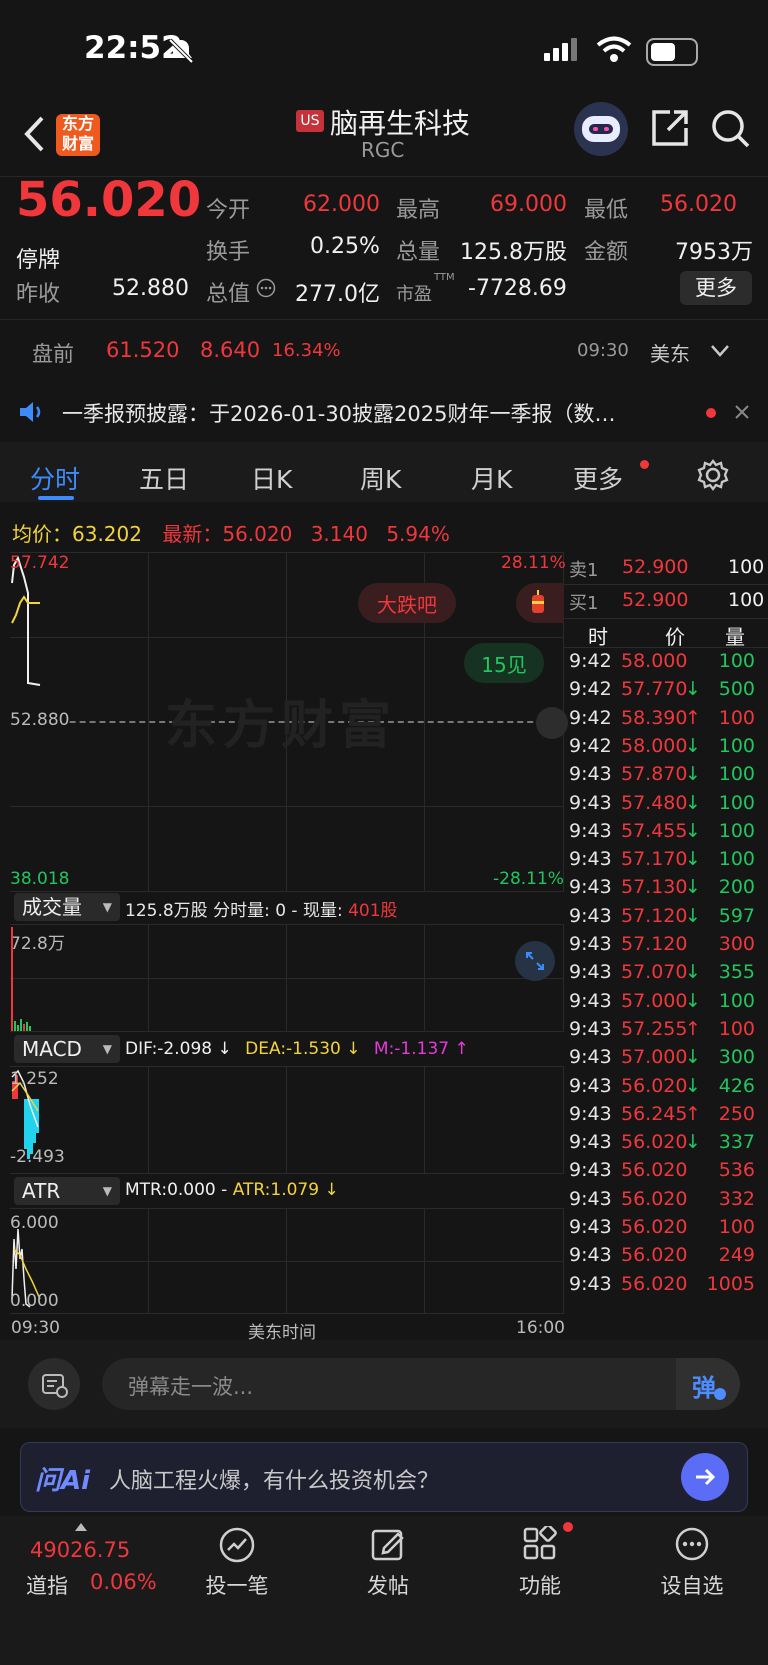 The image size is (768, 1665). What do you see at coordinates (504, 663) in the screenshot?
I see `bubble-buy: 15见` at bounding box center [504, 663].